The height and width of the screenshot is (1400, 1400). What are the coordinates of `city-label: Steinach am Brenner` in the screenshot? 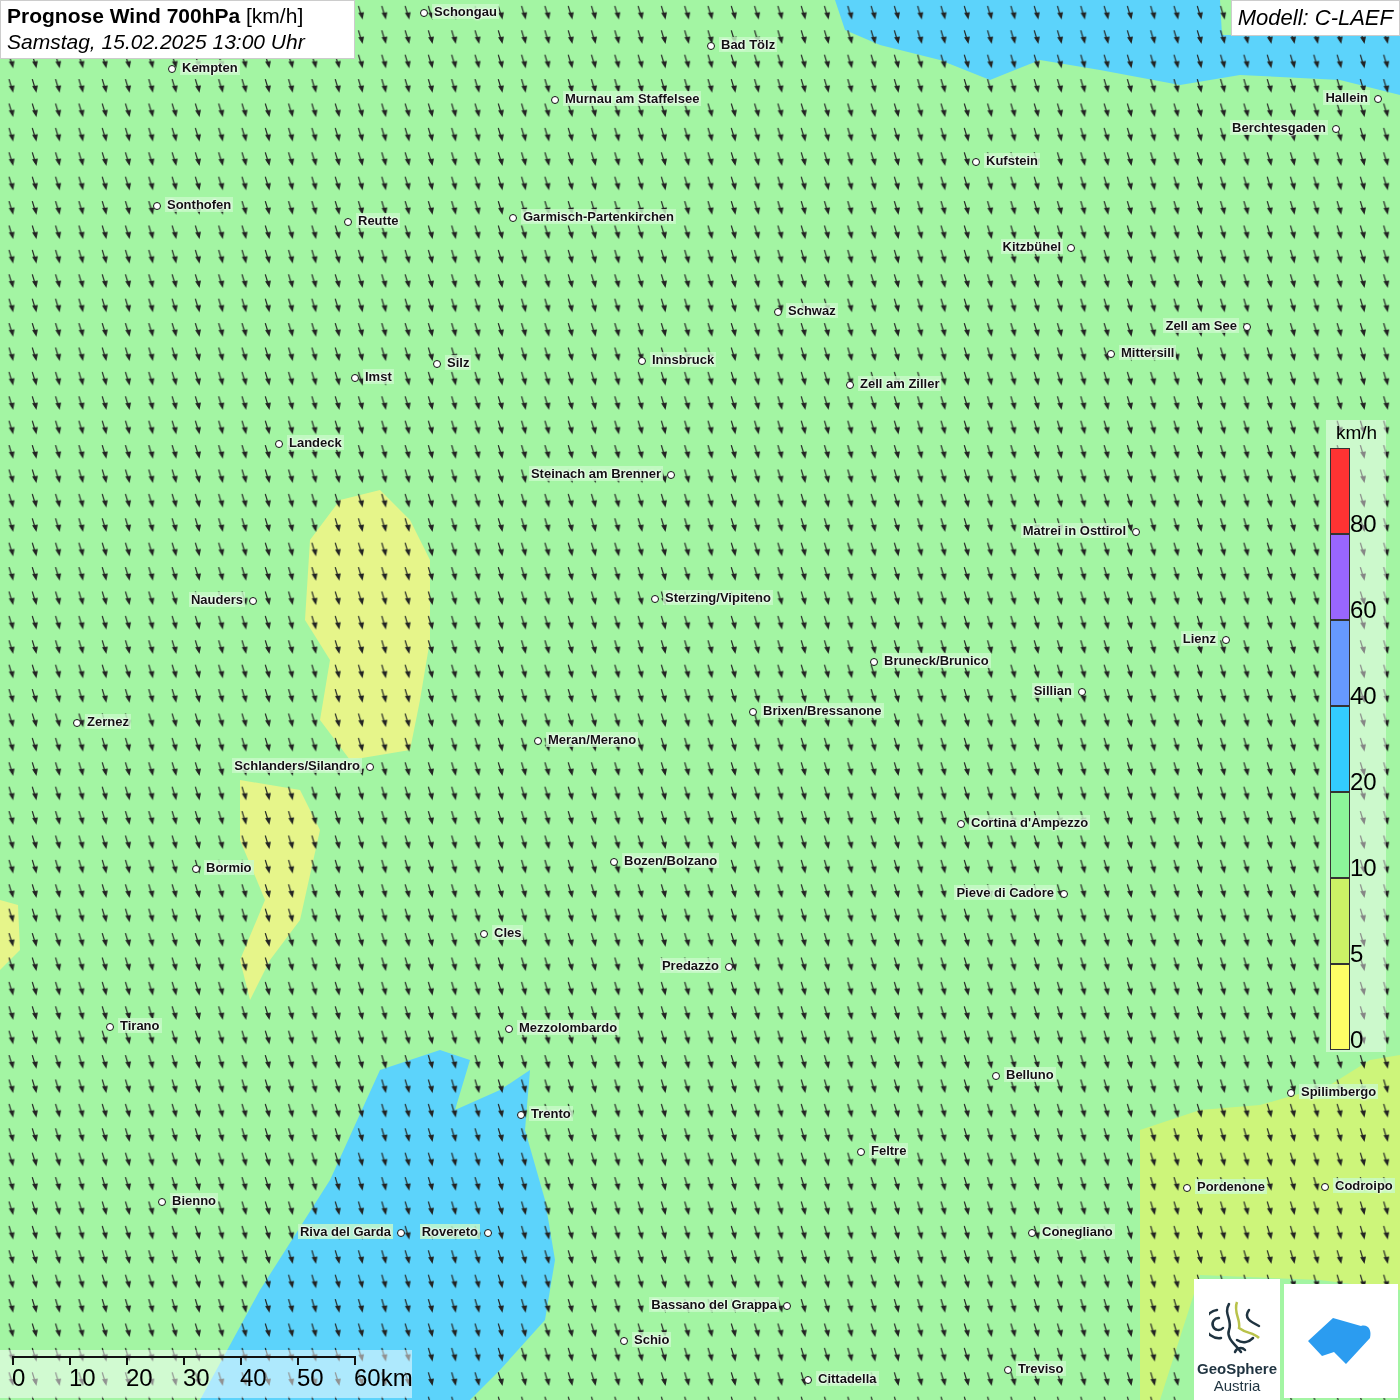 It's located at (595, 473).